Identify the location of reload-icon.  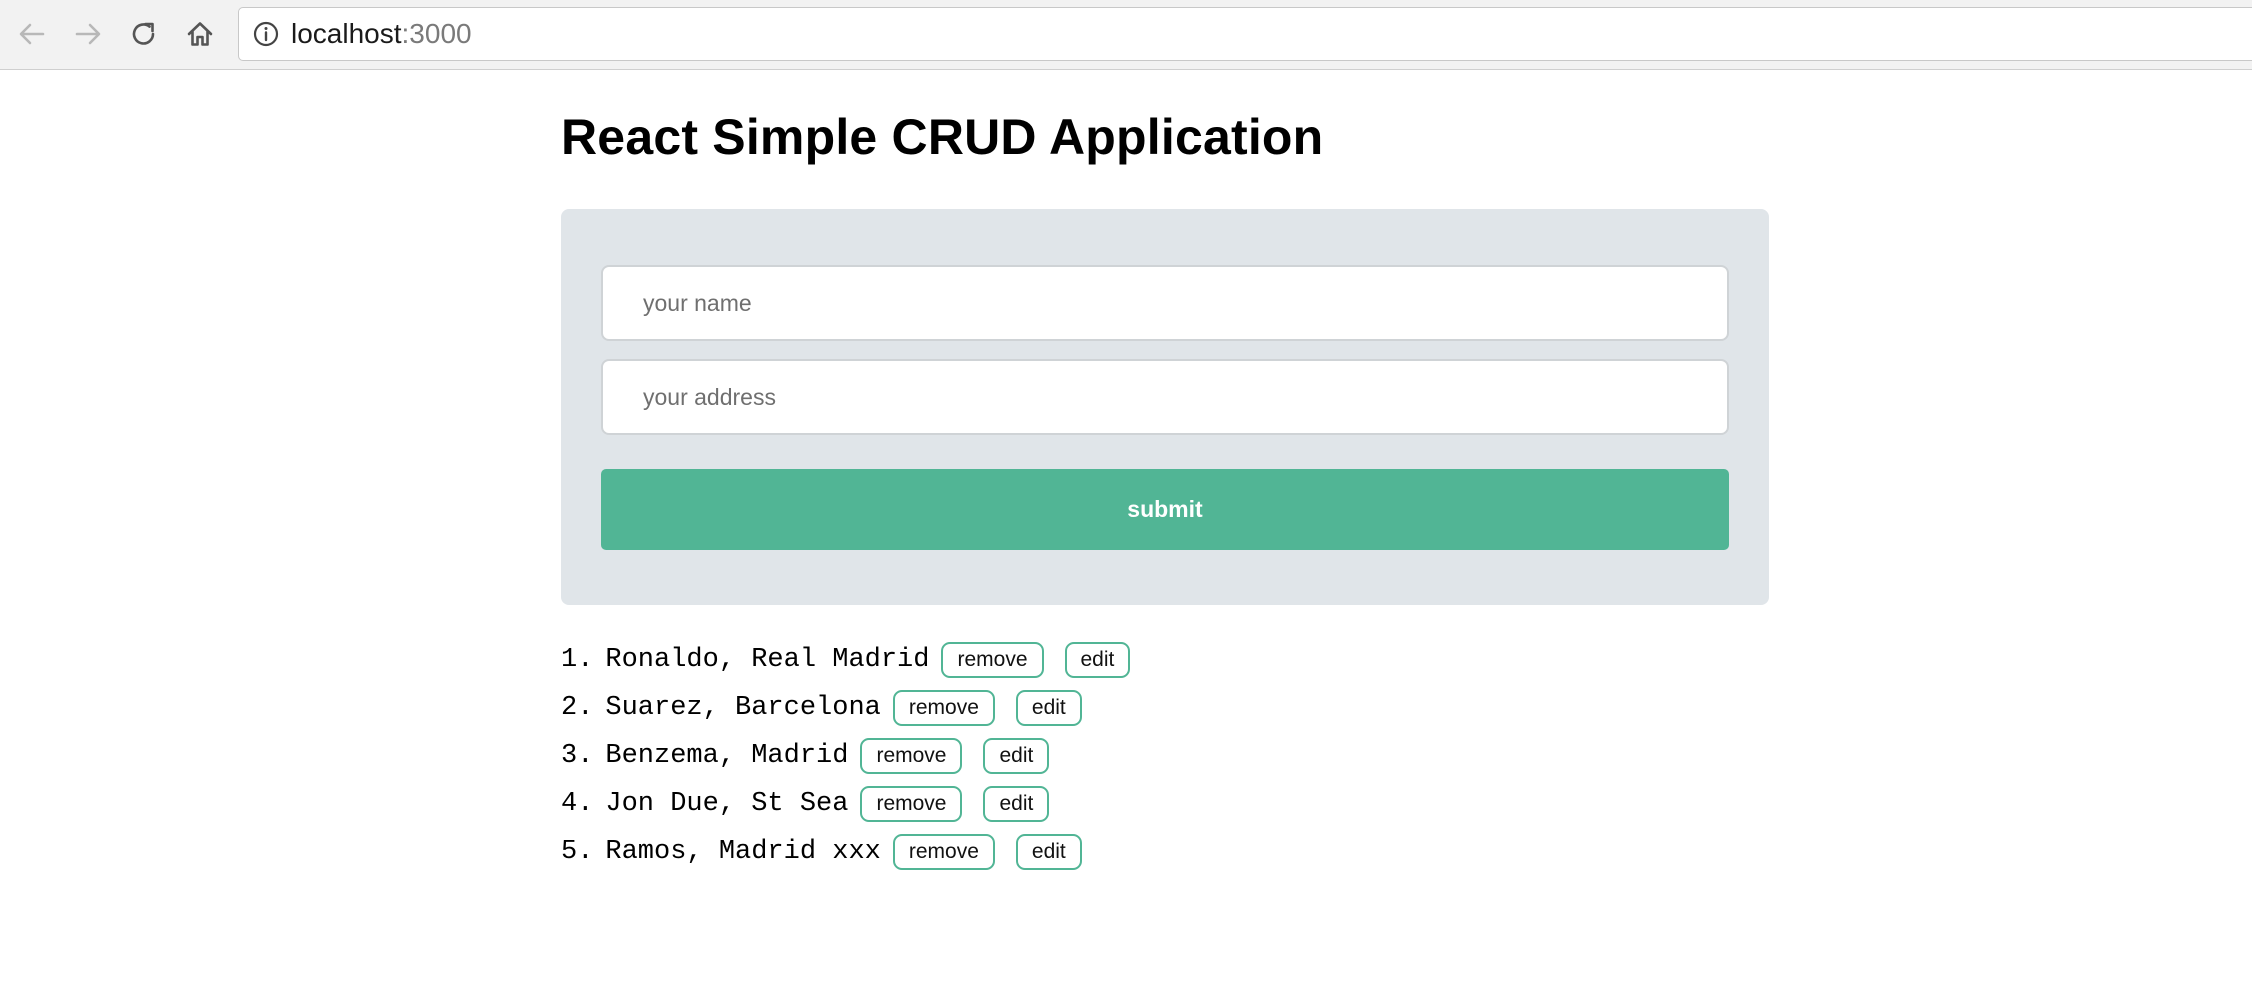
(143, 33).